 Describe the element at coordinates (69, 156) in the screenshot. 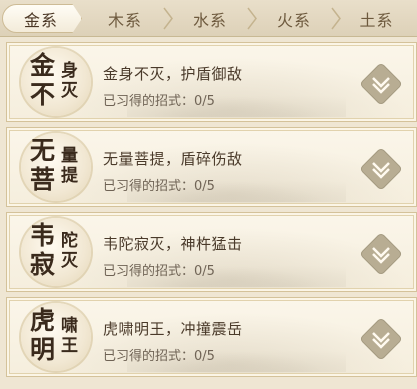

I see `emblem-glyph: 量` at that location.